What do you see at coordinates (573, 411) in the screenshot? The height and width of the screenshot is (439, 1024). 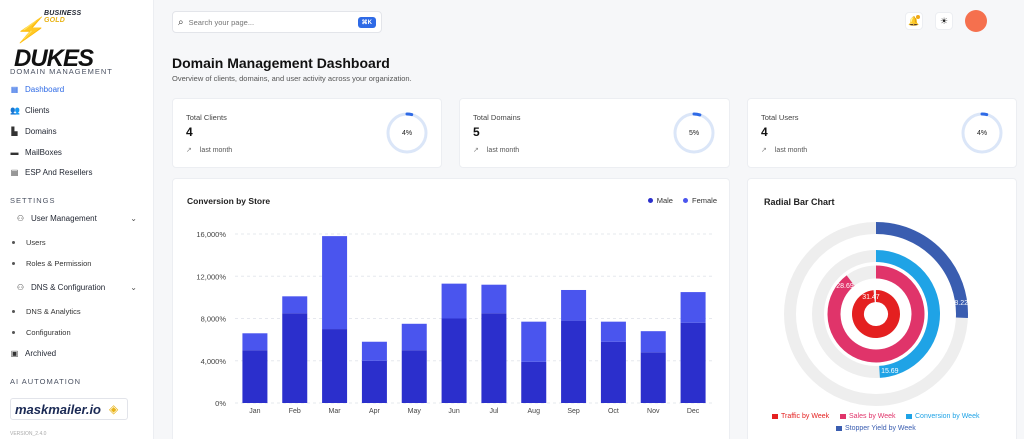 I see `x-tick-label: Sep` at bounding box center [573, 411].